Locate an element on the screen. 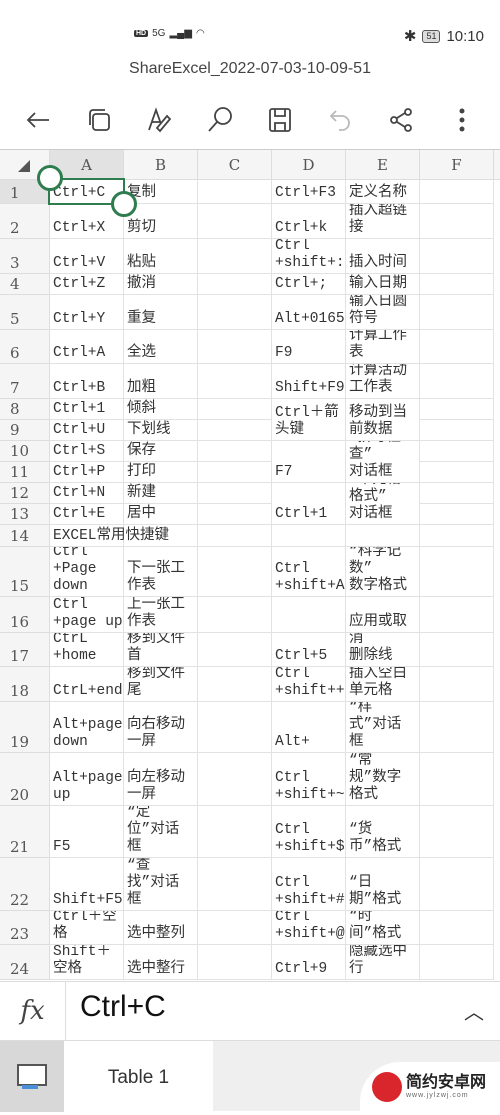 The image size is (500, 1115). cell-b15: 下一张工 作表 is located at coordinates (161, 572).